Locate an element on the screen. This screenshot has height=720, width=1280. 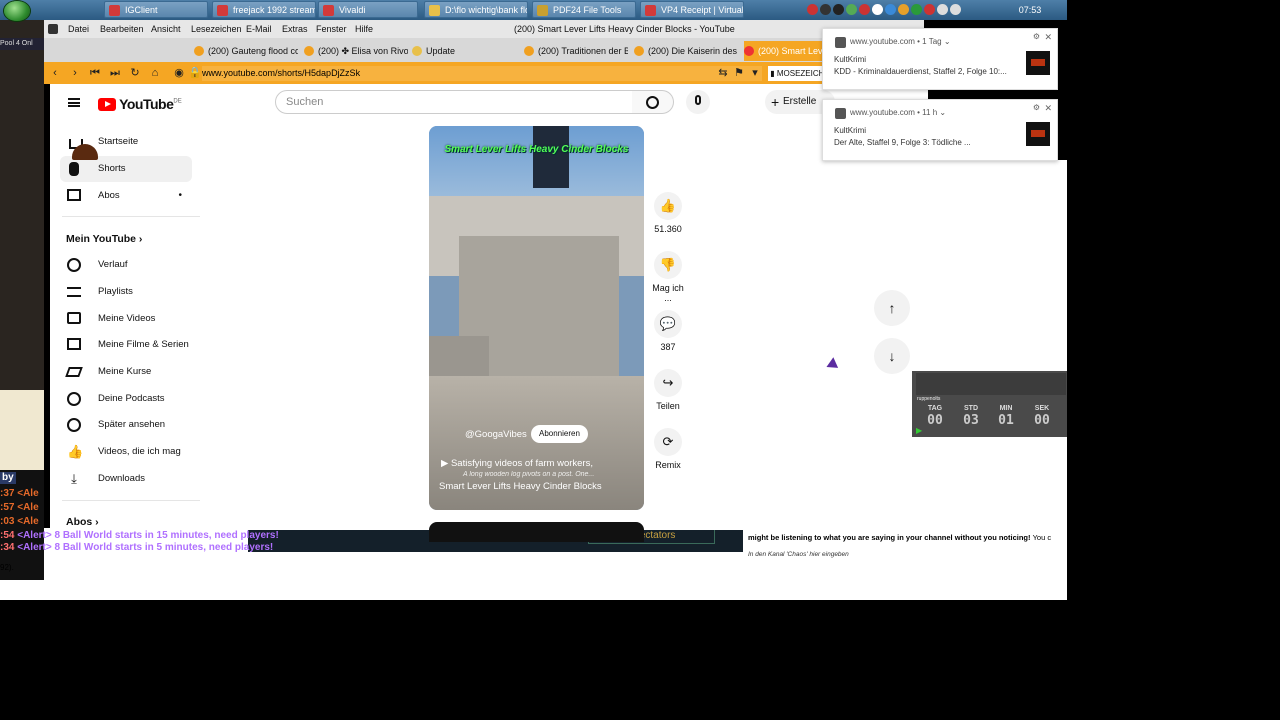
countdown-days: TAG 00 is located at coordinates (935, 416).